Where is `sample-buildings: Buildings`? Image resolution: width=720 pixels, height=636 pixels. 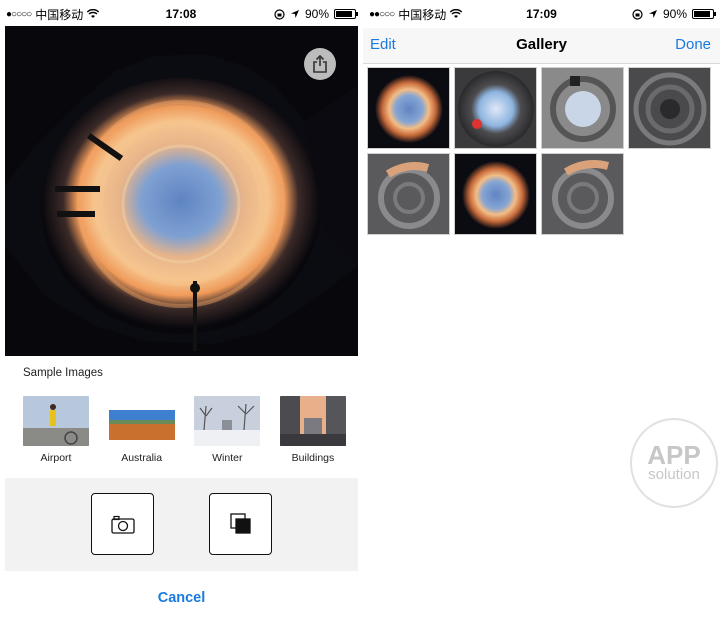
sample-buildings: Buildings is located at coordinates (313, 430).